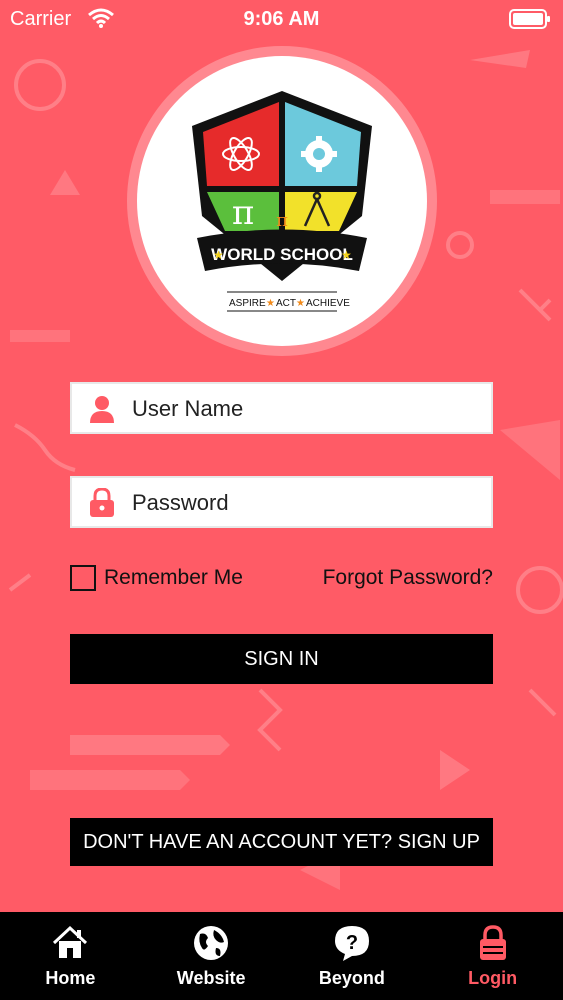  I want to click on home-icon, so click(70, 941).